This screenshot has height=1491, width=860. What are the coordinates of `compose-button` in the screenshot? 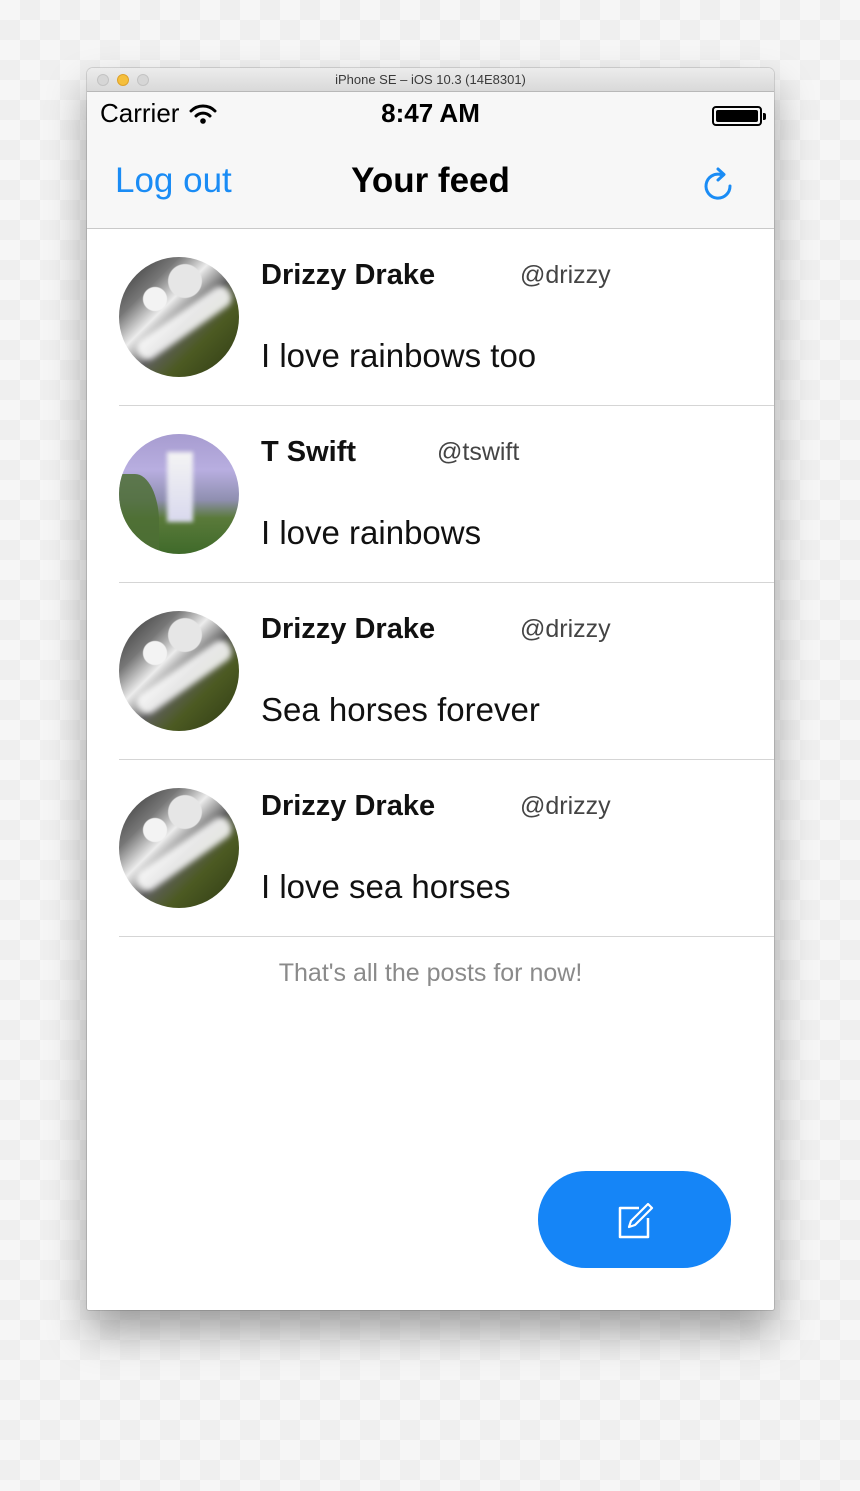 It's located at (634, 1219).